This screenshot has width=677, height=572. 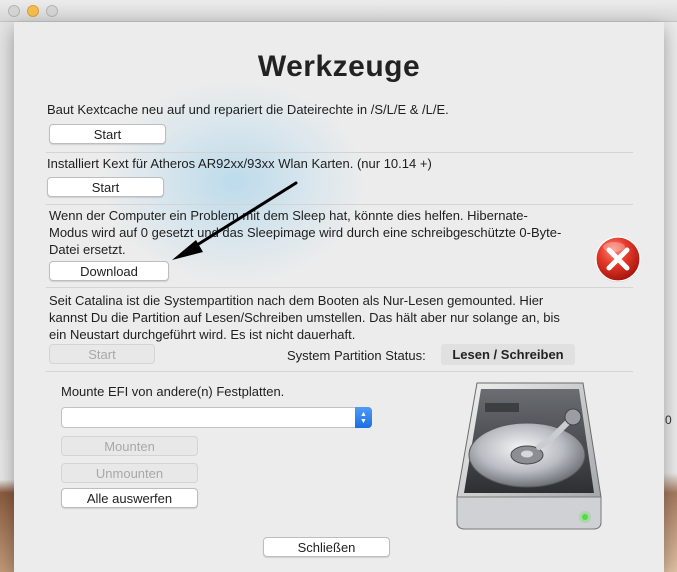 What do you see at coordinates (529, 456) in the screenshot?
I see `hard-drive-icon` at bounding box center [529, 456].